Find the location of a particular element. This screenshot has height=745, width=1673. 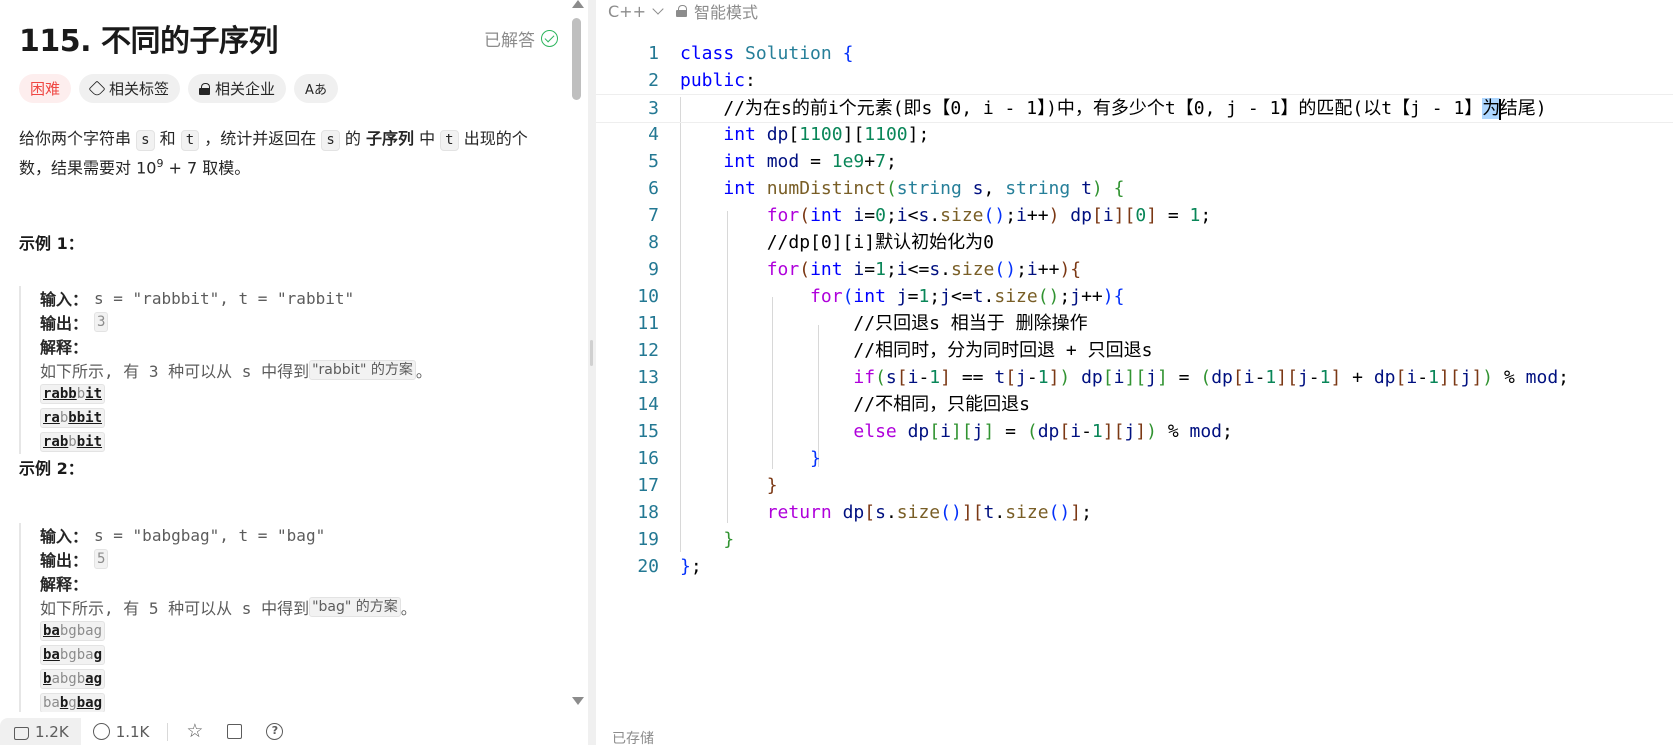

translate-icon: Aあ is located at coordinates (316, 90).